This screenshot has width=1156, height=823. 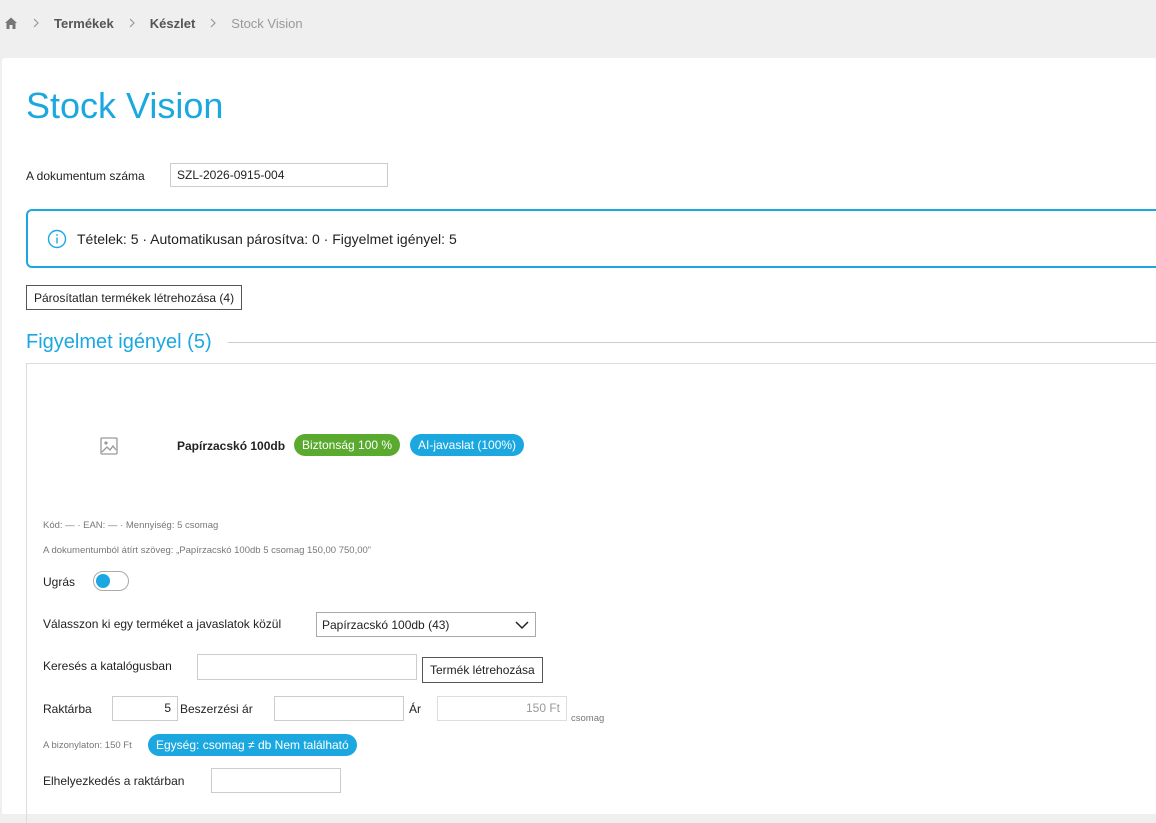 I want to click on product-name: Papírzacskó 100db, so click(x=231, y=446).